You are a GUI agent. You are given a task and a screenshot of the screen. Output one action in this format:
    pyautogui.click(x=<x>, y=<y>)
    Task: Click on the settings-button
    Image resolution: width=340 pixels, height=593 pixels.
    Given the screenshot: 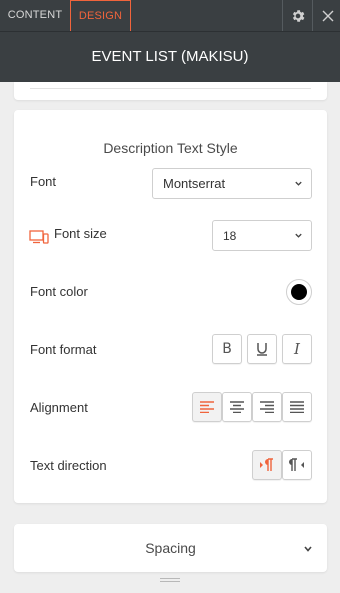 What is the action you would take?
    pyautogui.click(x=297, y=15)
    